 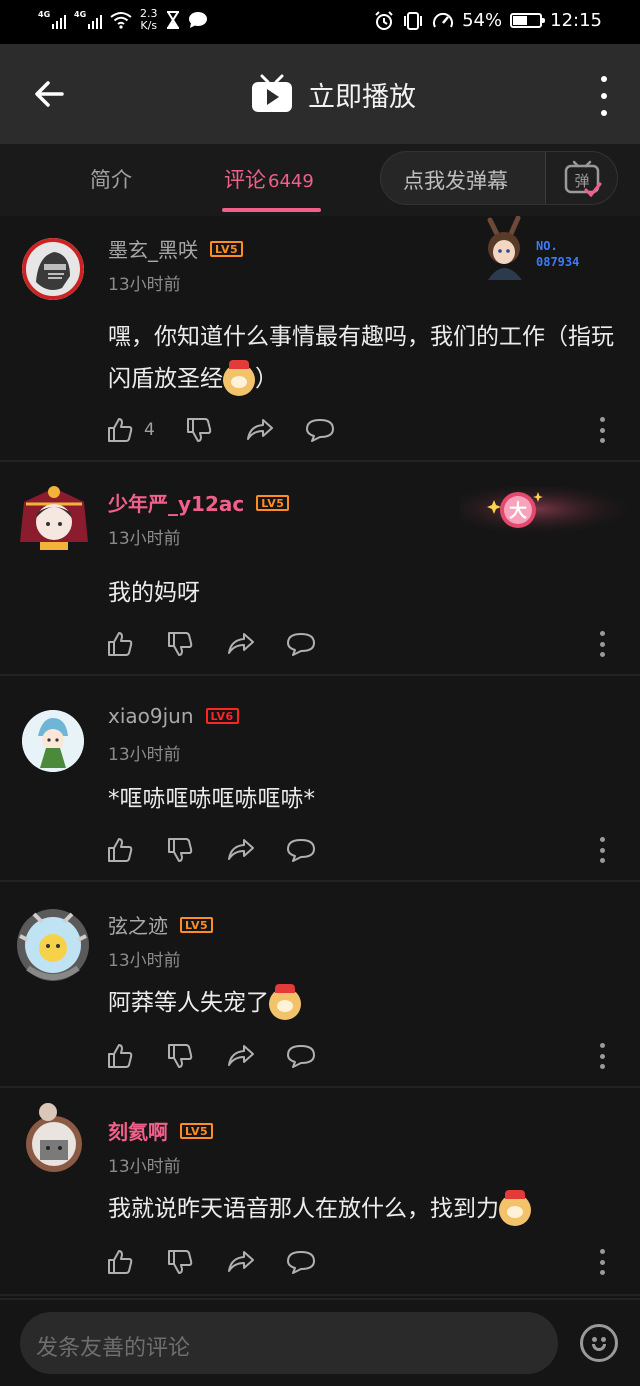 I want to click on username-text: 弦之迹, so click(x=138, y=926).